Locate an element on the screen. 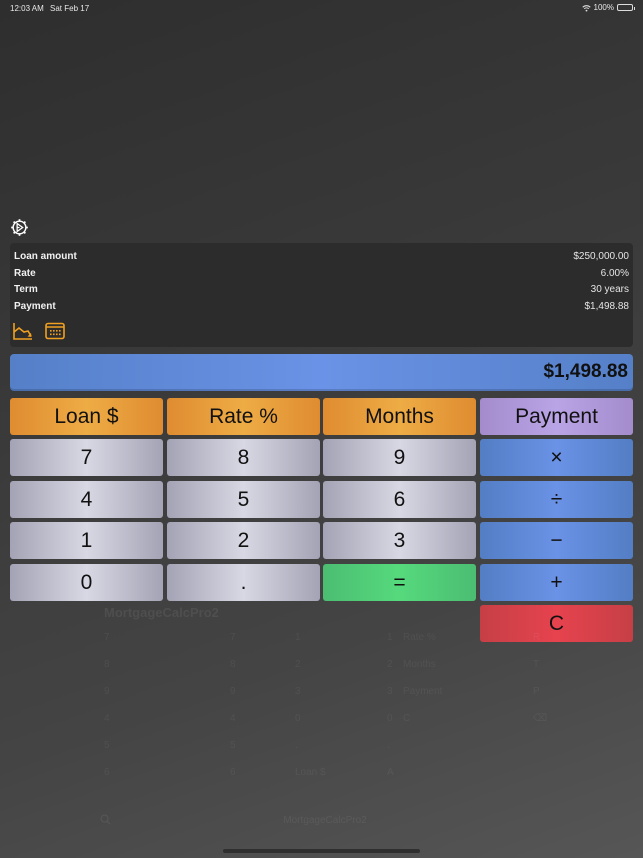 Image resolution: width=643 pixels, height=858 pixels. shortcut-key: 9 is located at coordinates (233, 691).